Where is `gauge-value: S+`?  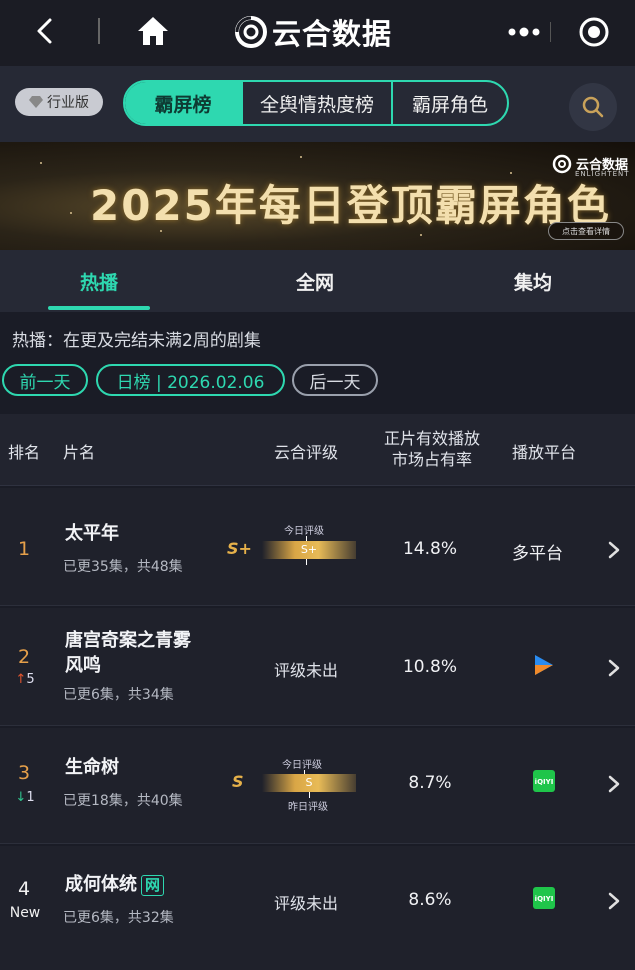
gauge-value: S+ is located at coordinates (309, 549).